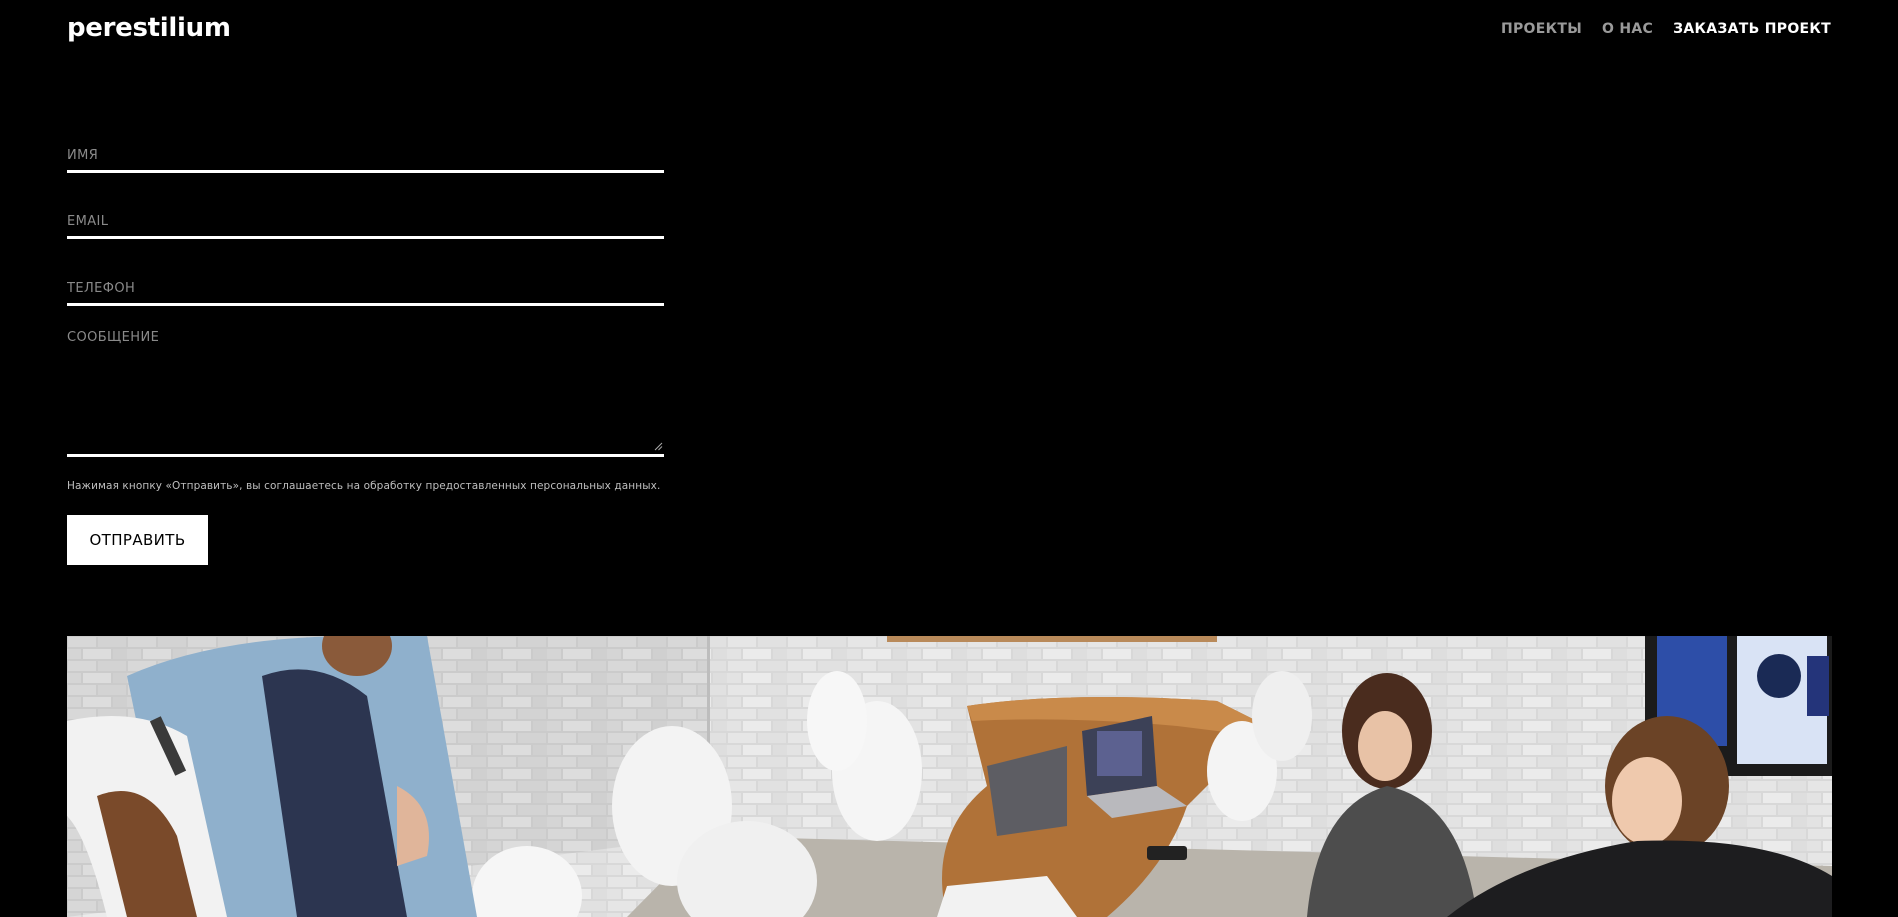  What do you see at coordinates (1752, 29) in the screenshot?
I see `nav-link-order-project: ЗАКАЗАТЬ ПРОЕКТ` at bounding box center [1752, 29].